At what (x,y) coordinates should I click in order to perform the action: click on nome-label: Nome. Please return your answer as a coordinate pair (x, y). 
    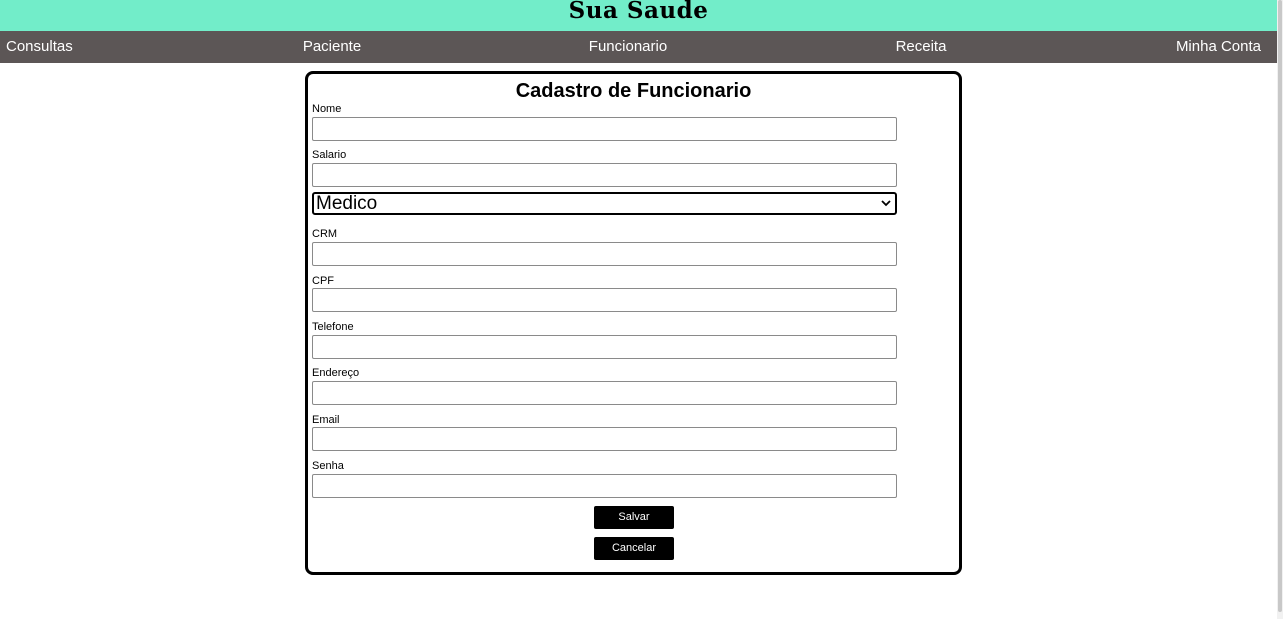
    Looking at the image, I should click on (327, 109).